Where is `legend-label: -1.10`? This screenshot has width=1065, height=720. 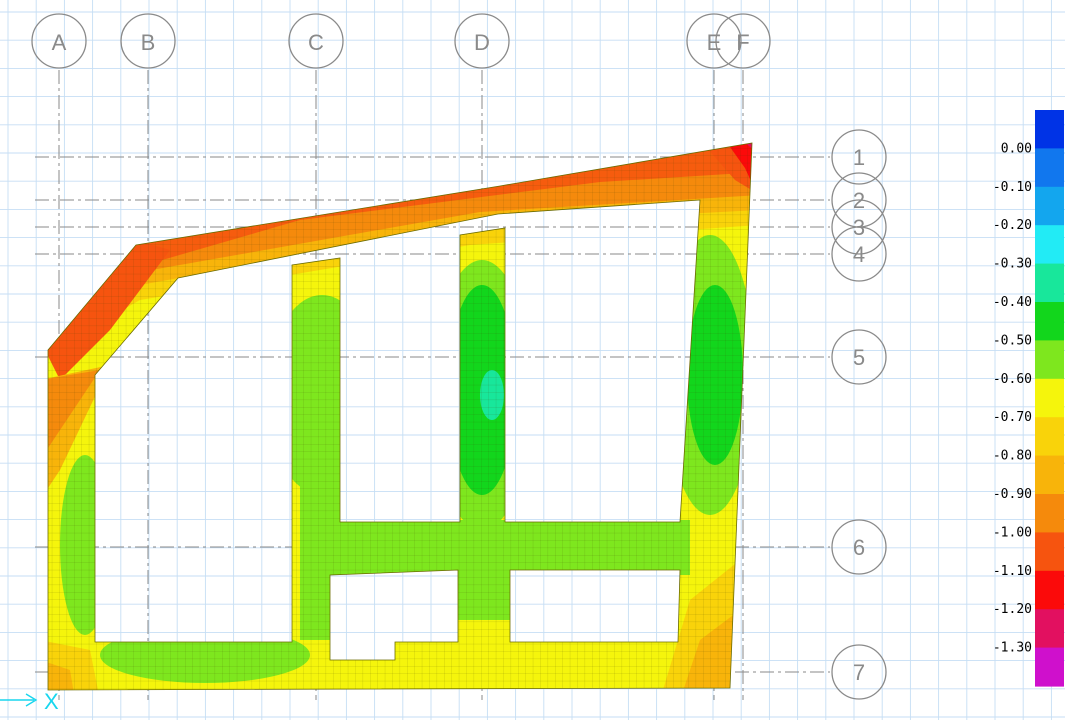
legend-label: -1.10 is located at coordinates (1012, 571).